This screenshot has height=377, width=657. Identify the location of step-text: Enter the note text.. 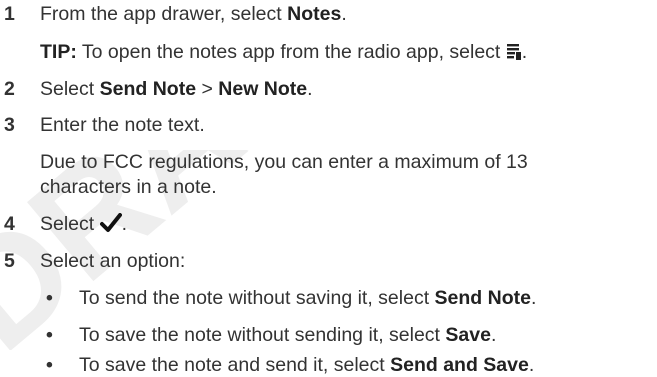
(122, 125).